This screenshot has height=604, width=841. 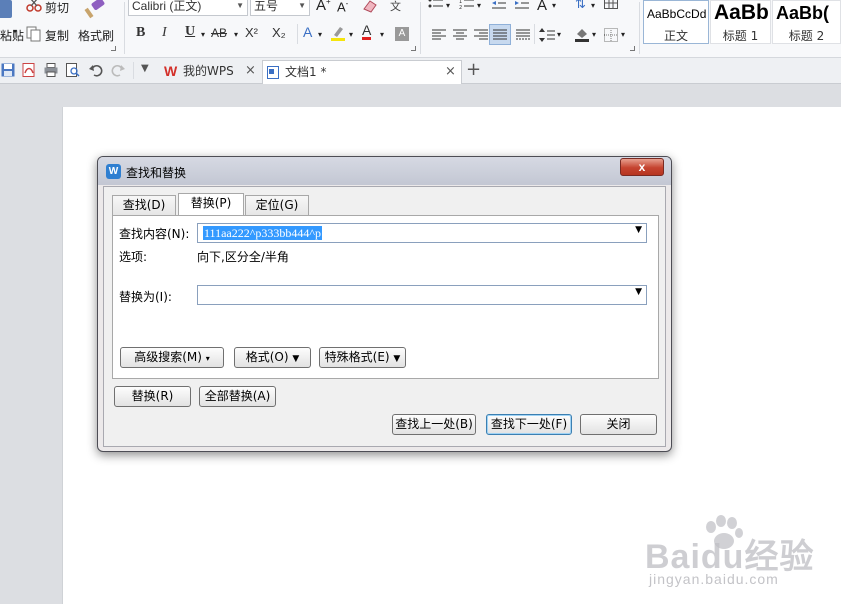 I want to click on replace-with-label: 替换为(I):, so click(x=145, y=297).